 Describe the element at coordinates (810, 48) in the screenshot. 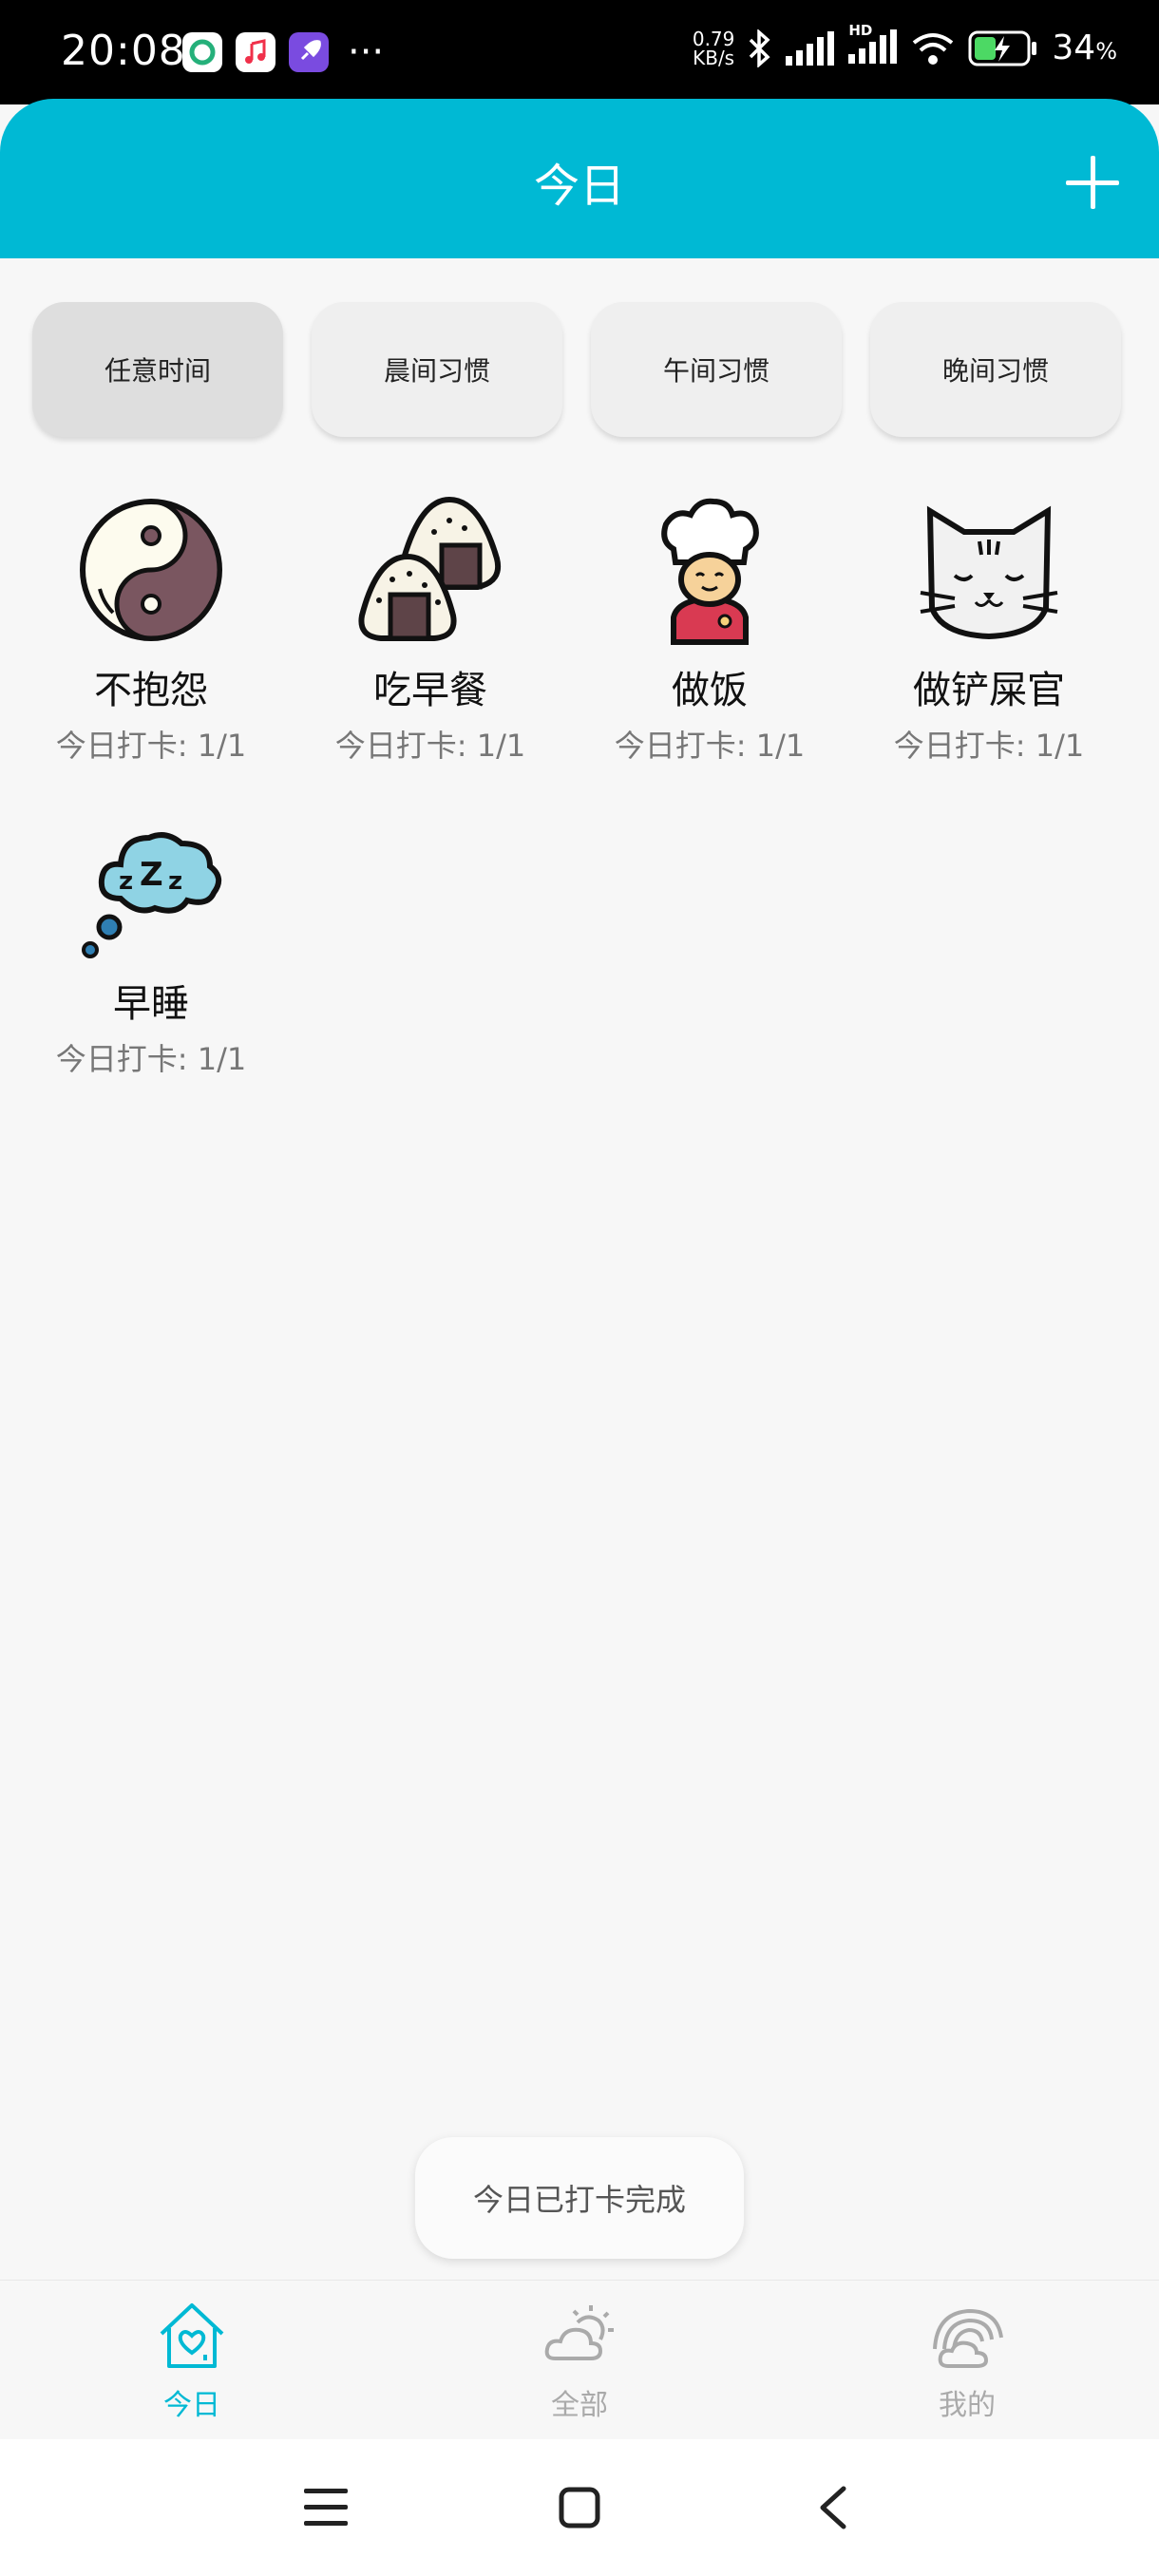

I see `signal-icon` at that location.